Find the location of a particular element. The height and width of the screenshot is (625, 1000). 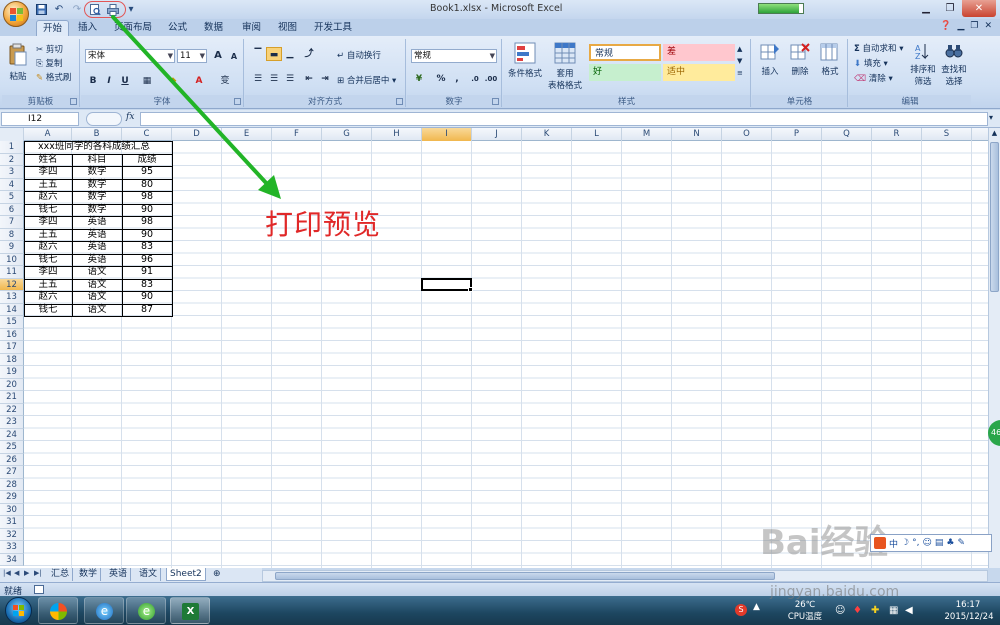

cell-B13: 语文 is located at coordinates (97, 297).